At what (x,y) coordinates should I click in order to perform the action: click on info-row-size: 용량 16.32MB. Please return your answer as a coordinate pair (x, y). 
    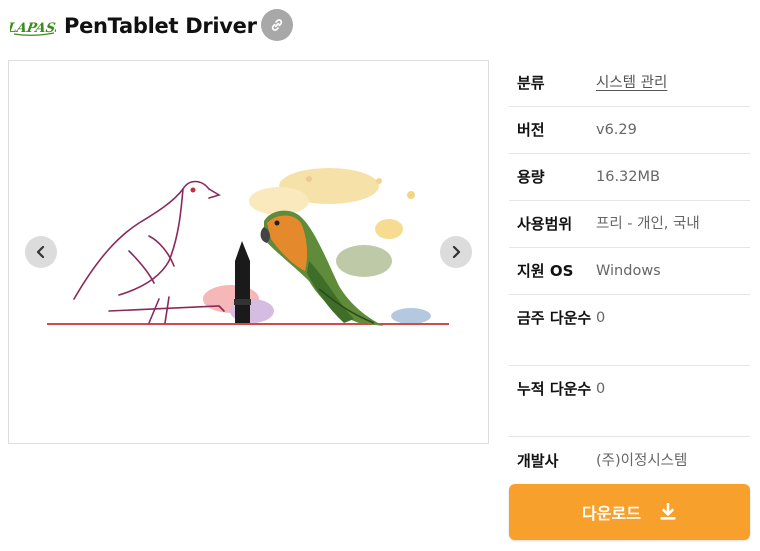
    Looking at the image, I should click on (629, 177).